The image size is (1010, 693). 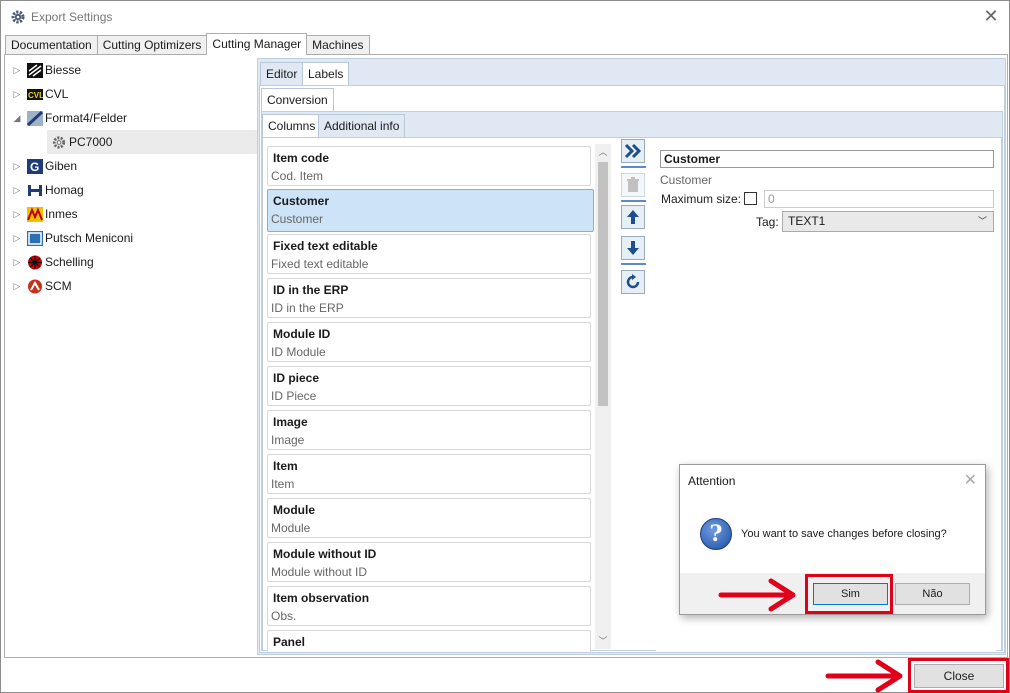 What do you see at coordinates (57, 94) in the screenshot?
I see `tree-item-label: CVL` at bounding box center [57, 94].